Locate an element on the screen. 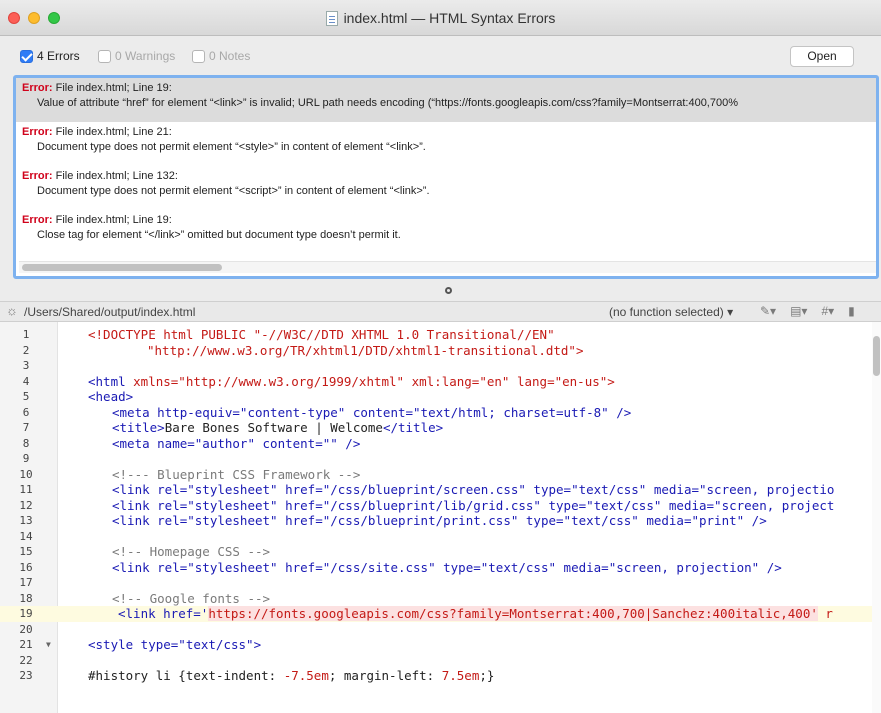 Image resolution: width=881 pixels, height=713 pixels. title-bar: index.html — HTML Syntax Errors is located at coordinates (440, 18).